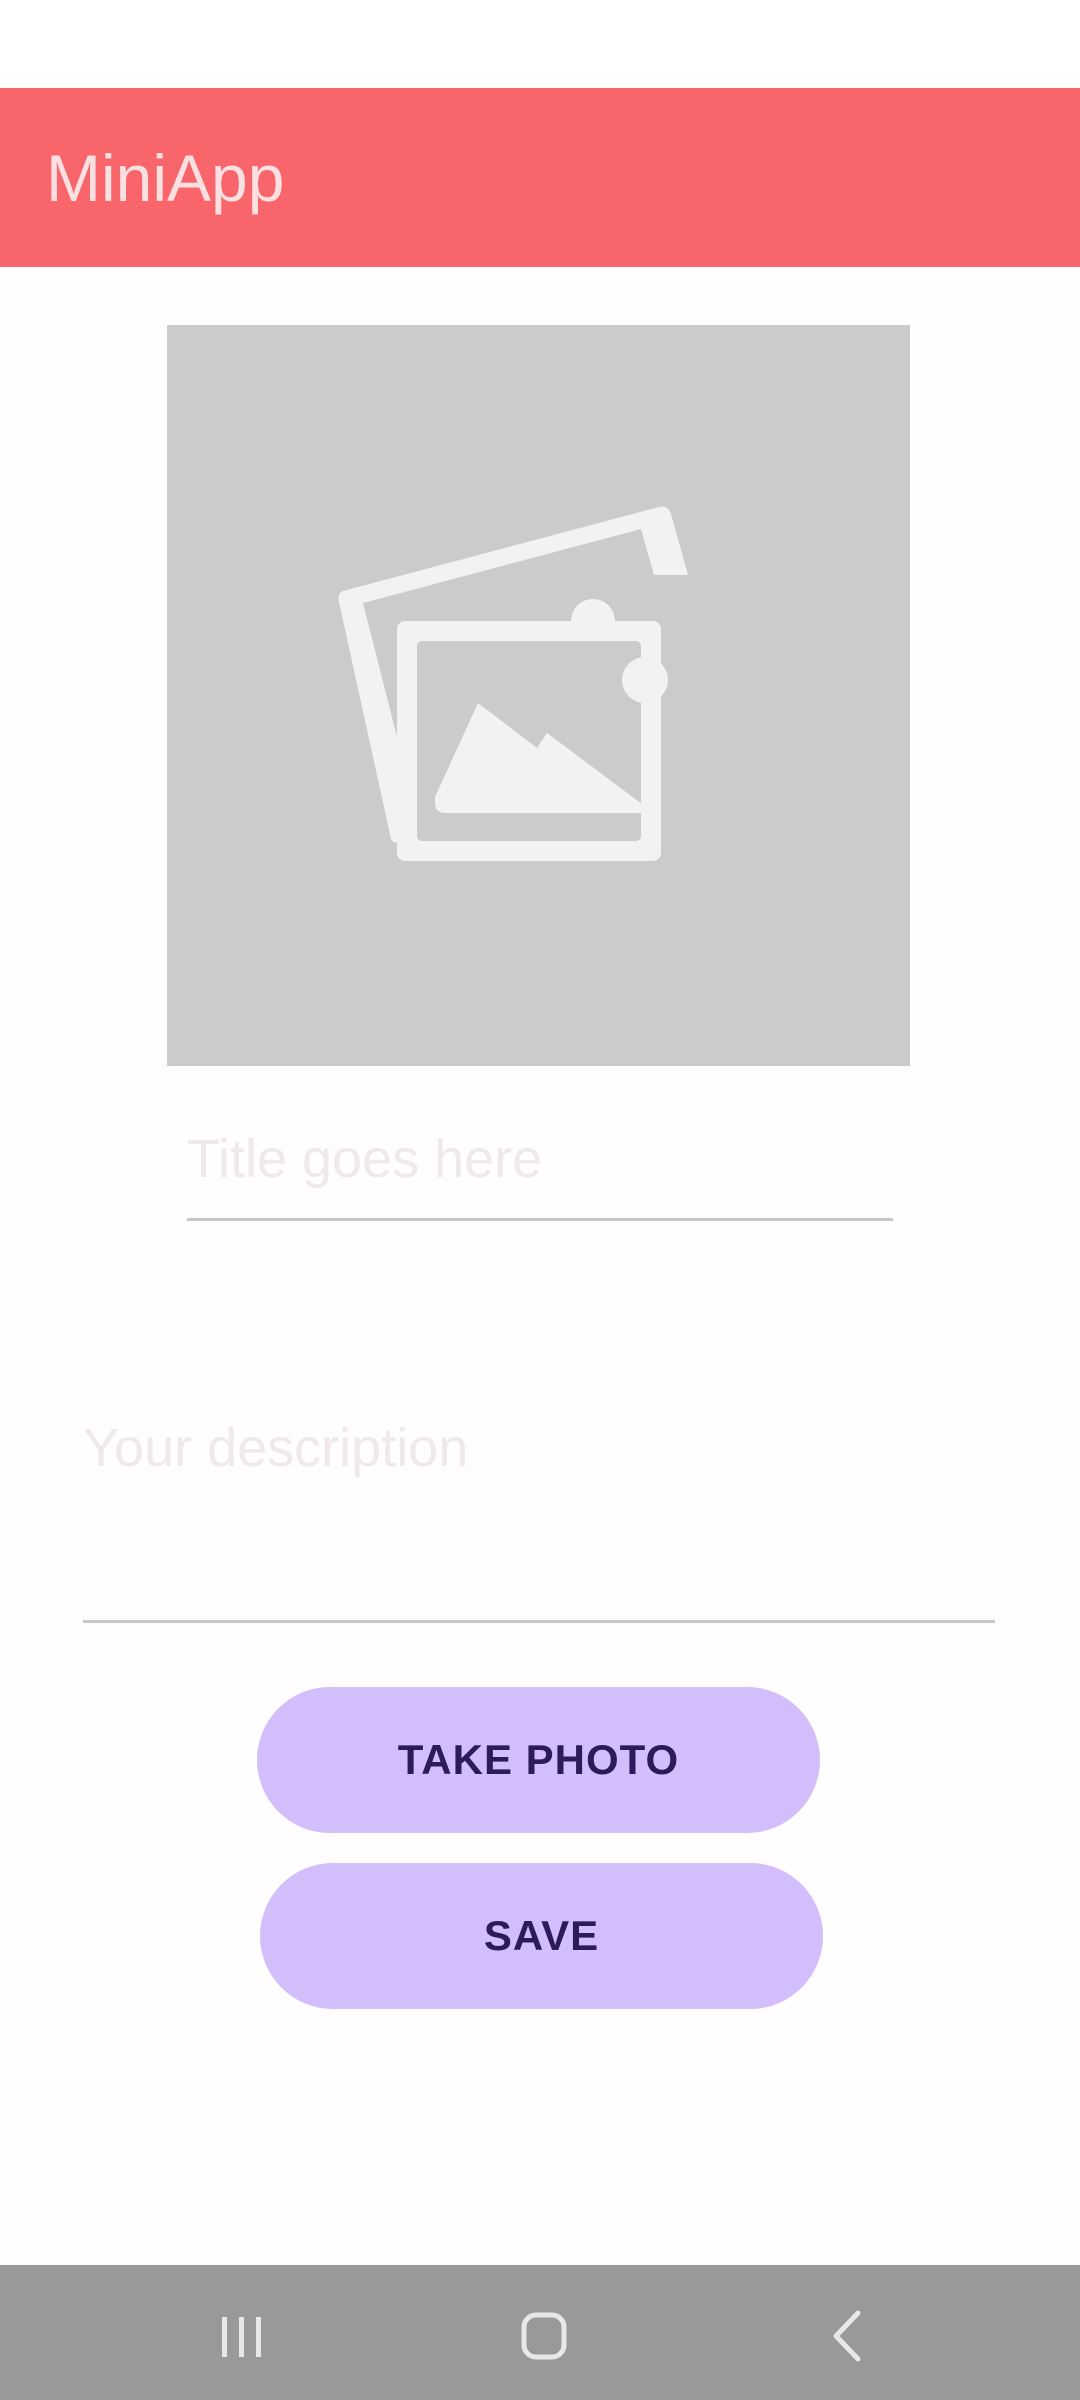 This screenshot has height=2400, width=1080. Describe the element at coordinates (544, 2335) in the screenshot. I see `home-icon` at that location.